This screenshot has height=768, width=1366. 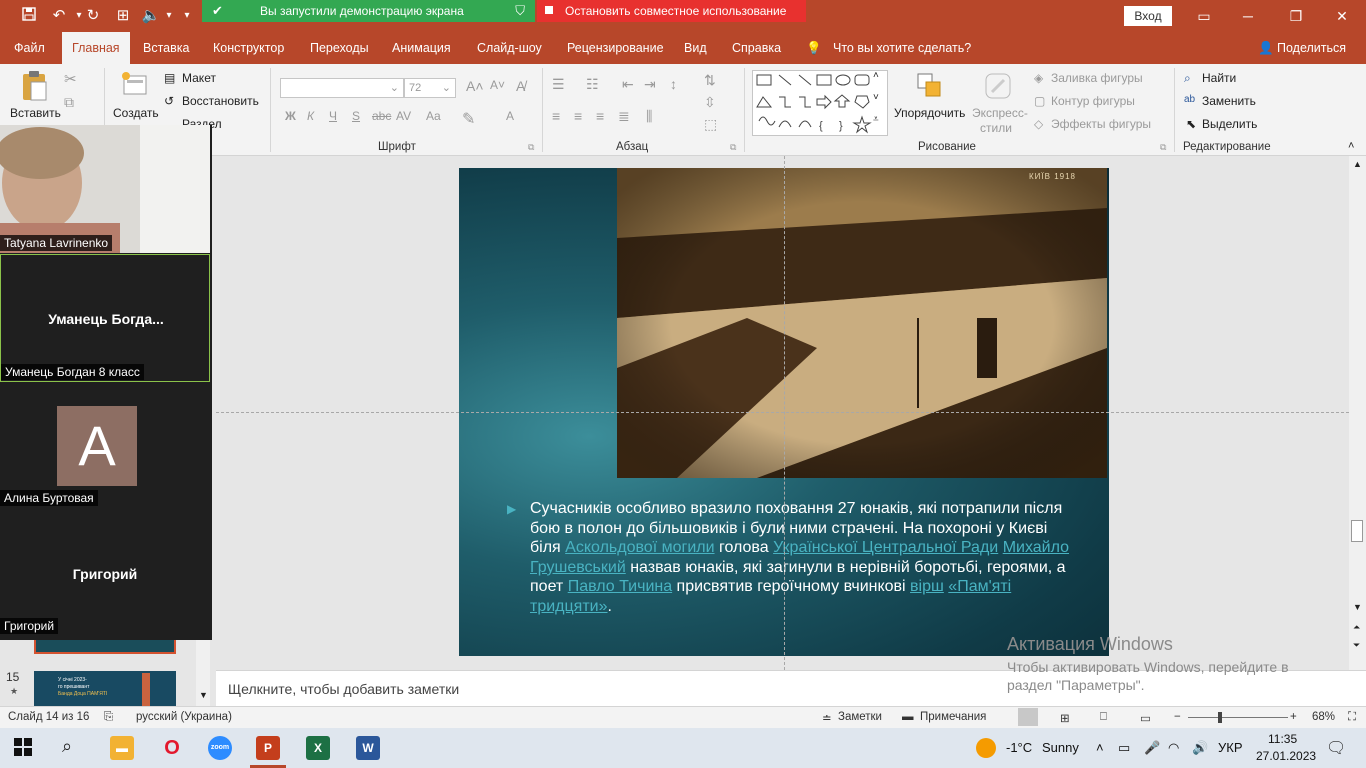 What do you see at coordinates (1230, 747) in the screenshot?
I see `input-language: УКР` at bounding box center [1230, 747].